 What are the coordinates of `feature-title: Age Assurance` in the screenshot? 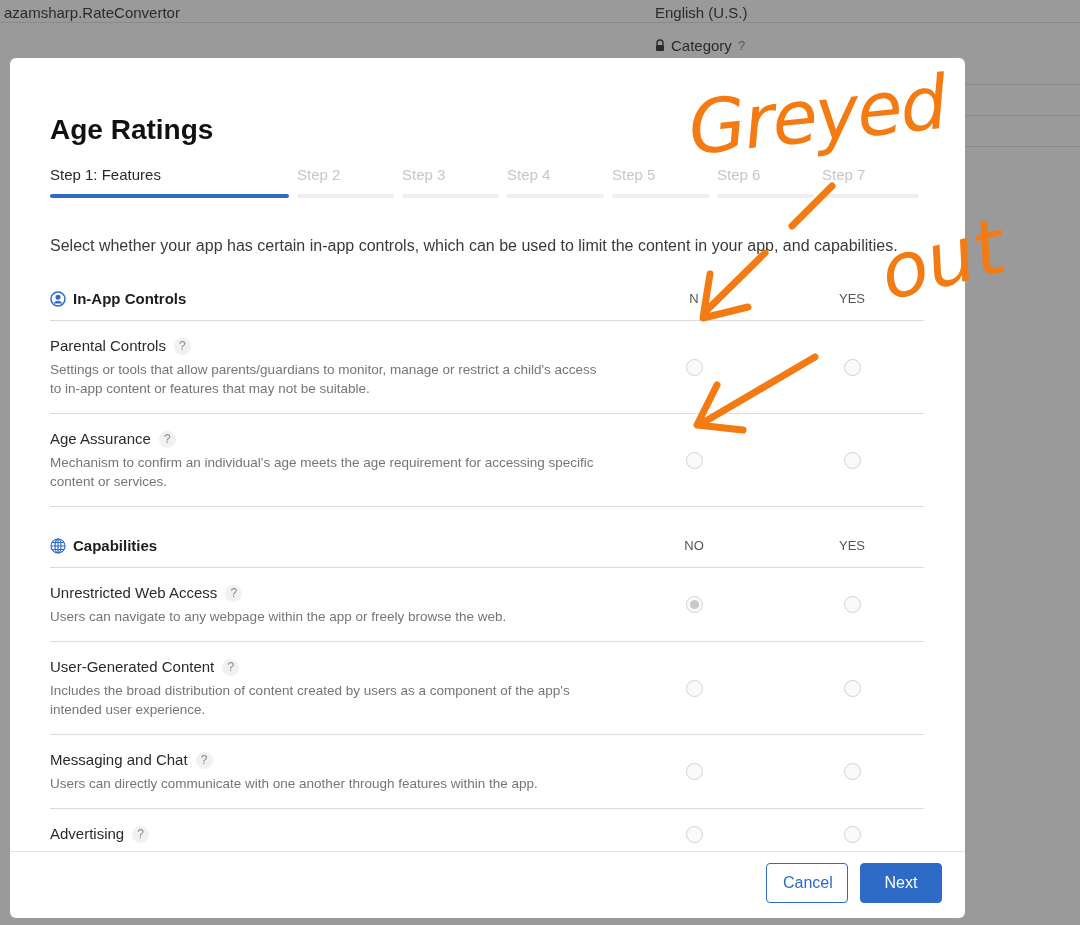 It's located at (100, 439).